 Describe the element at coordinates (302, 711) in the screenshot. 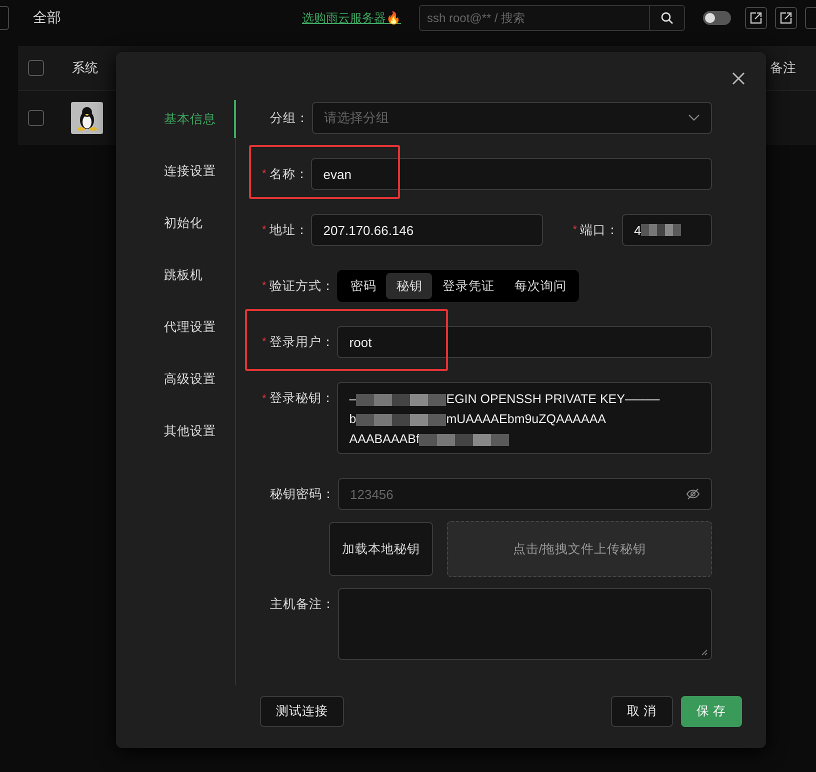

I see `dialog-button: 测试连接` at that location.